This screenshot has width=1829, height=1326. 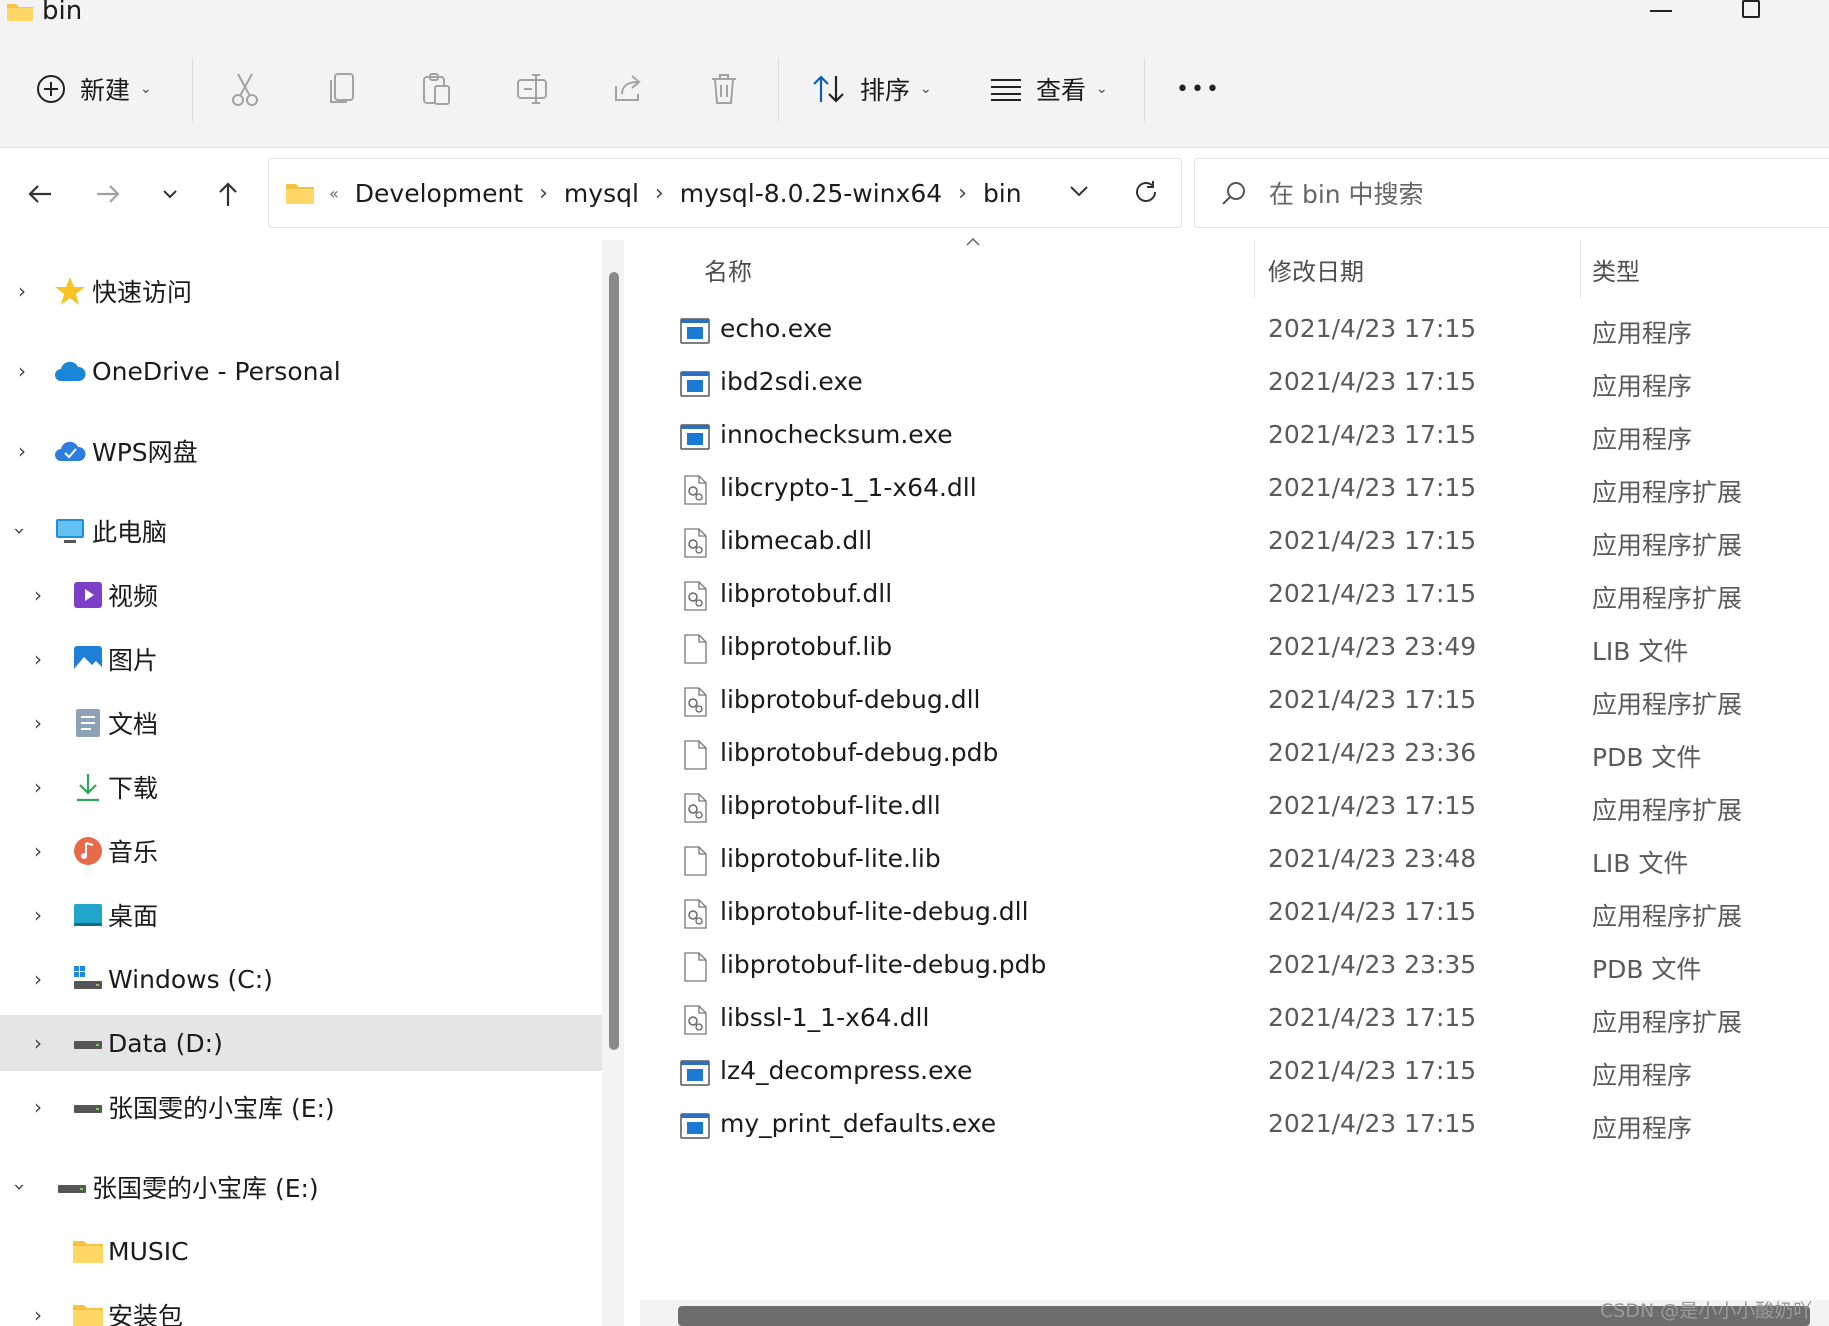 I want to click on column-header-label: 类型, so click(x=1616, y=271).